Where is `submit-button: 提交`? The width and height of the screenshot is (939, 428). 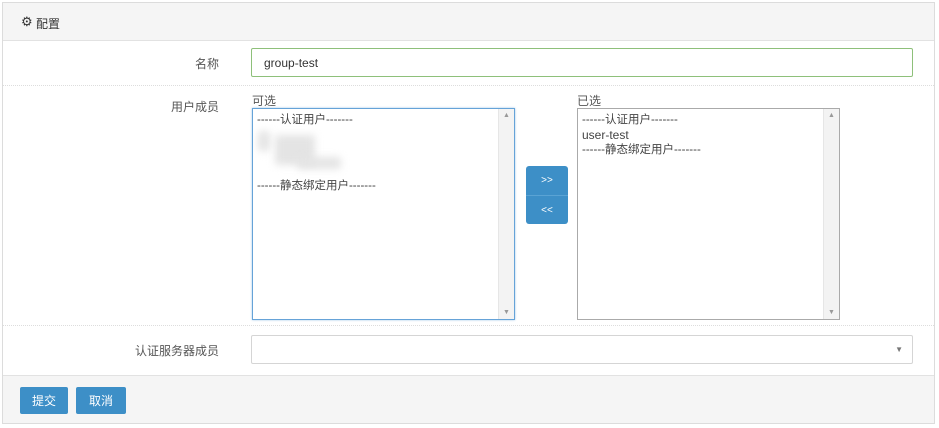
submit-button: 提交 is located at coordinates (44, 400).